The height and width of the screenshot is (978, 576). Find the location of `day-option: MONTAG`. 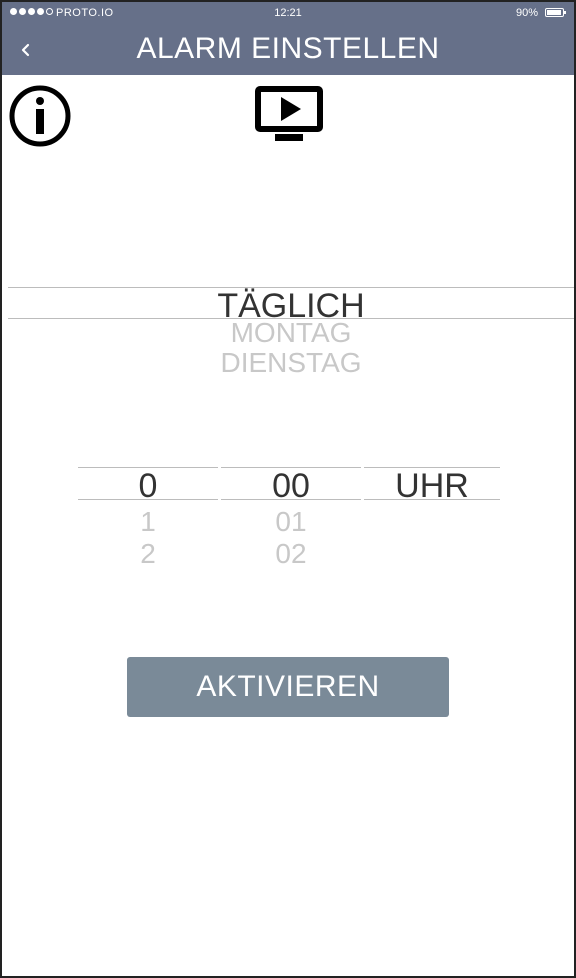

day-option: MONTAG is located at coordinates (291, 333).